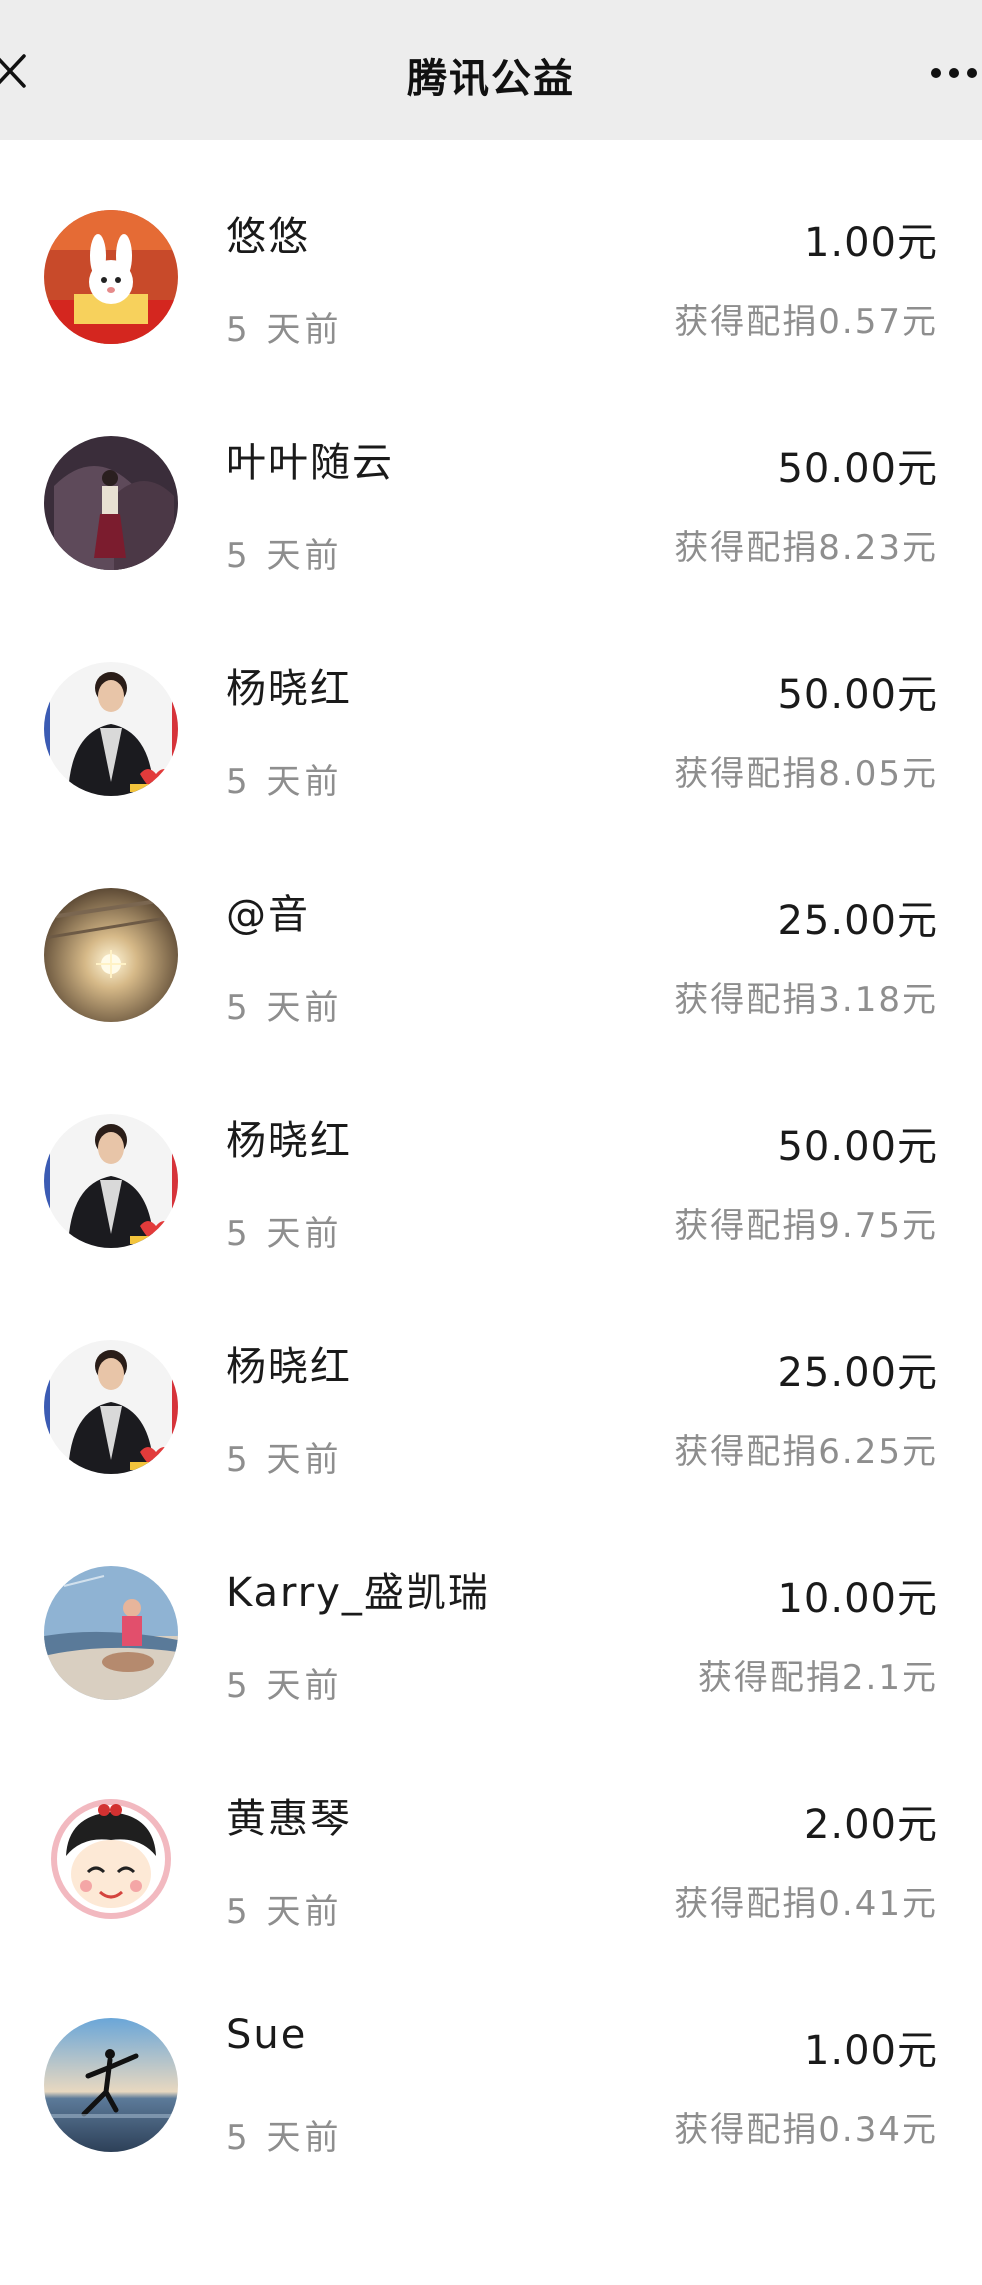 This screenshot has height=2285, width=982. What do you see at coordinates (491, 1609) in the screenshot?
I see `donation-row: Karry_盛凯瑞 5 天前 10.00元 获得配捐2.1元` at bounding box center [491, 1609].